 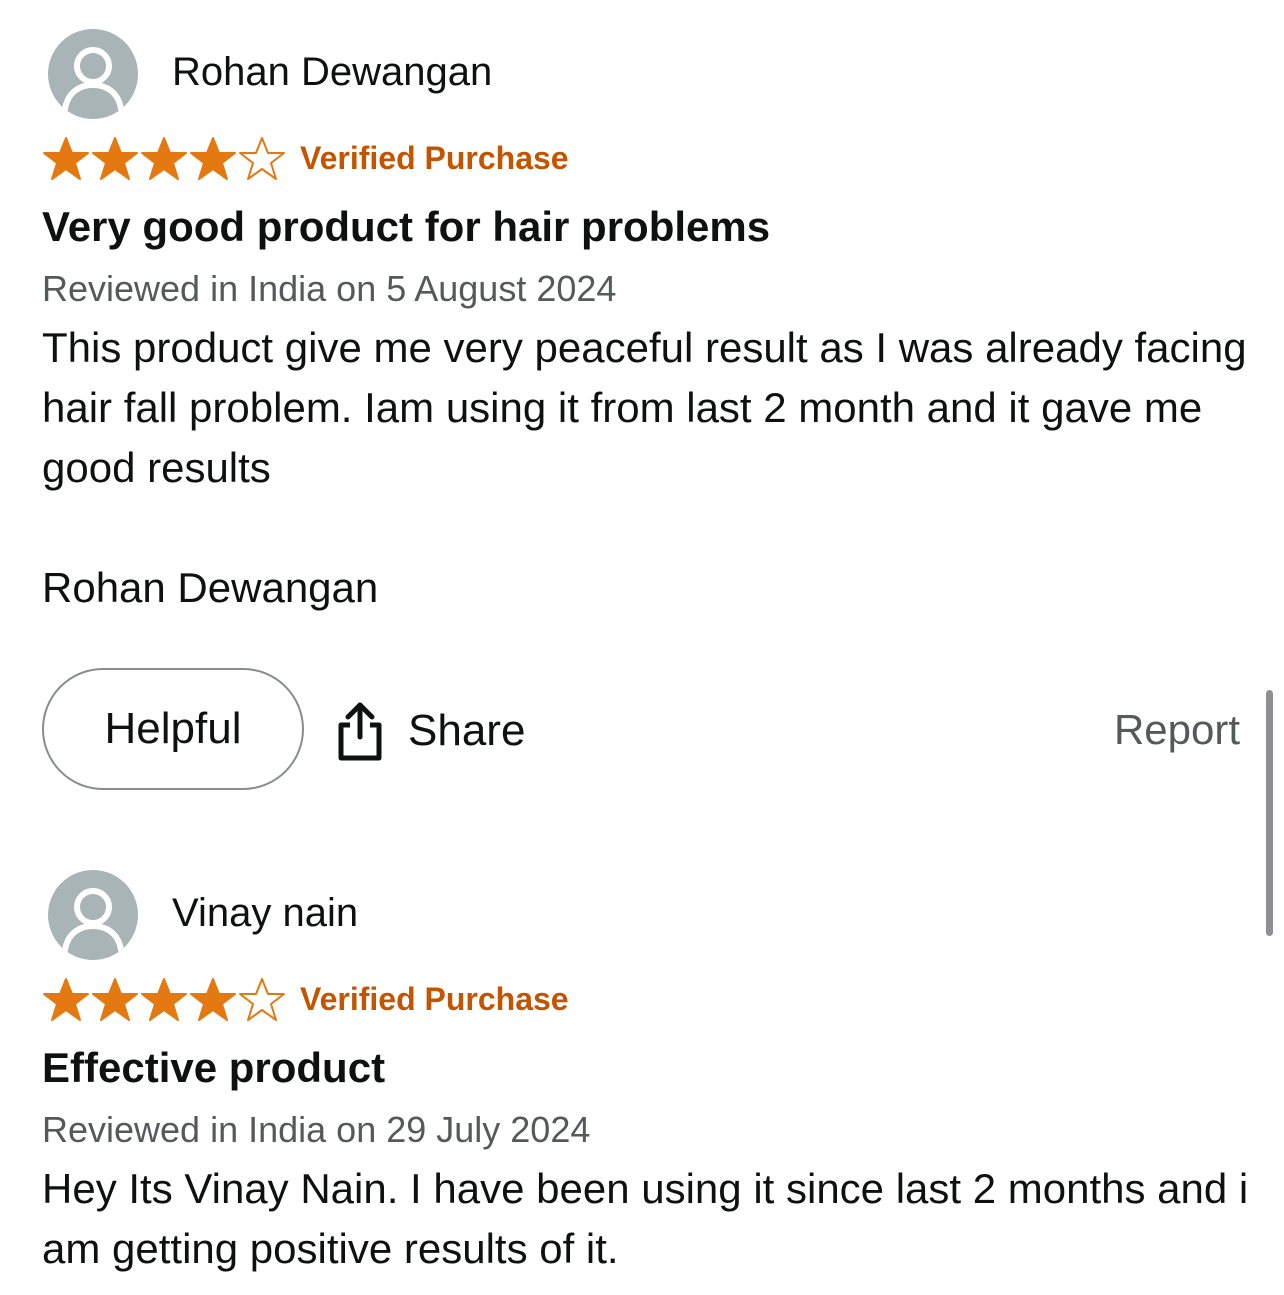 I want to click on reviewer-name: Vinay nain, so click(x=265, y=913).